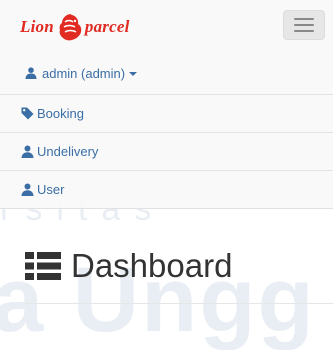 The width and height of the screenshot is (333, 350). I want to click on caret-down-icon, so click(133, 74).